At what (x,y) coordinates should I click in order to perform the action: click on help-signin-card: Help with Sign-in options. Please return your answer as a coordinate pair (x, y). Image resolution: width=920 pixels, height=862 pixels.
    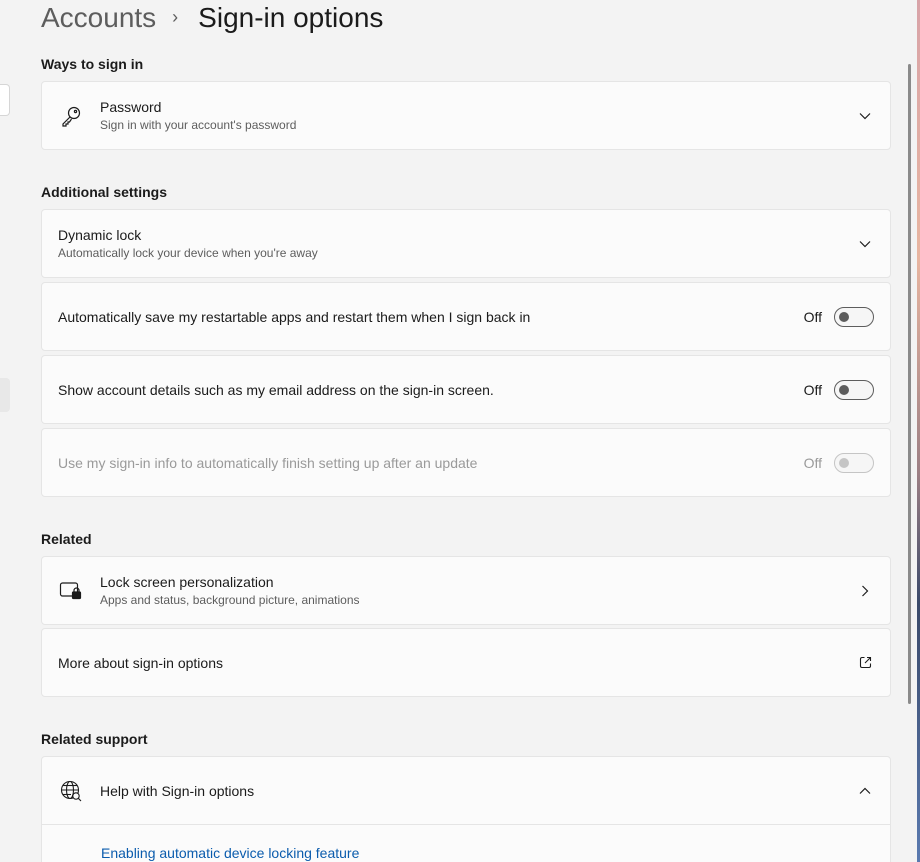
    Looking at the image, I should click on (466, 790).